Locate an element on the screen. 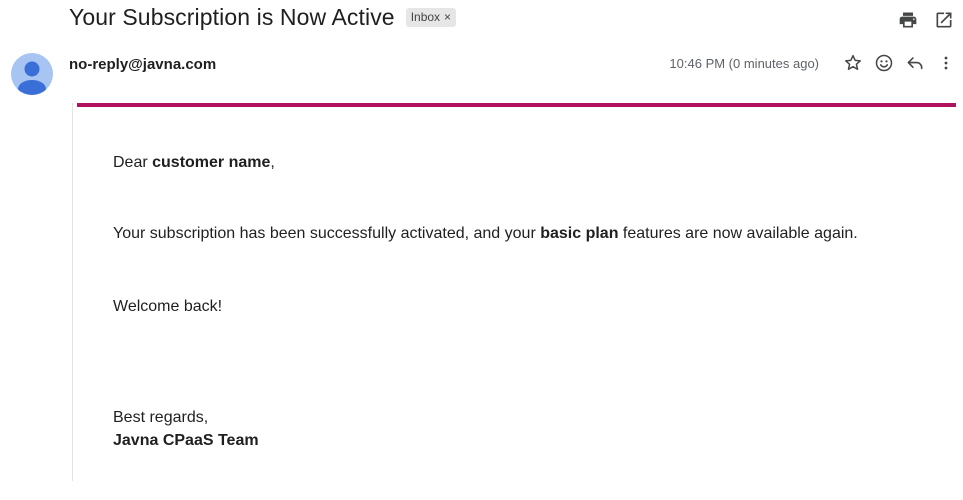 This screenshot has height=500, width=963. signature: Javna CPaaS Team is located at coordinates (186, 441).